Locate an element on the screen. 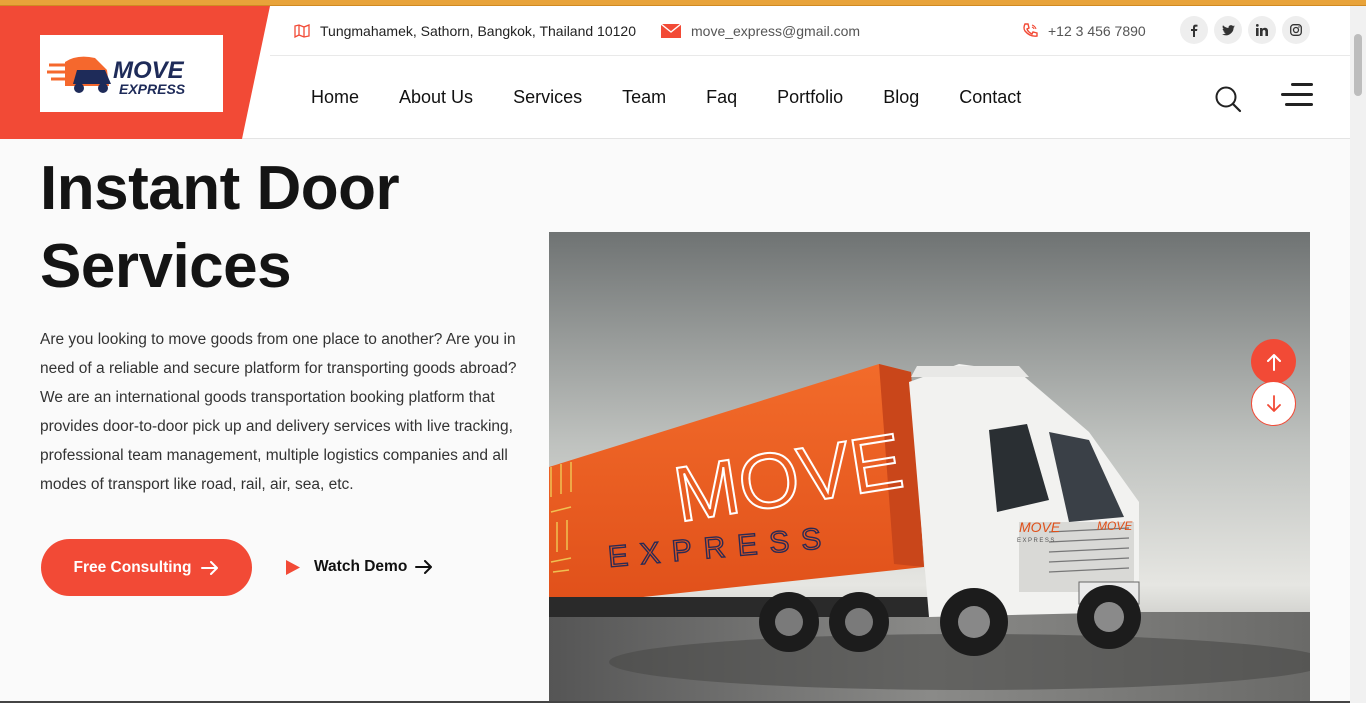  nav-item-contact: Contact is located at coordinates (990, 97).